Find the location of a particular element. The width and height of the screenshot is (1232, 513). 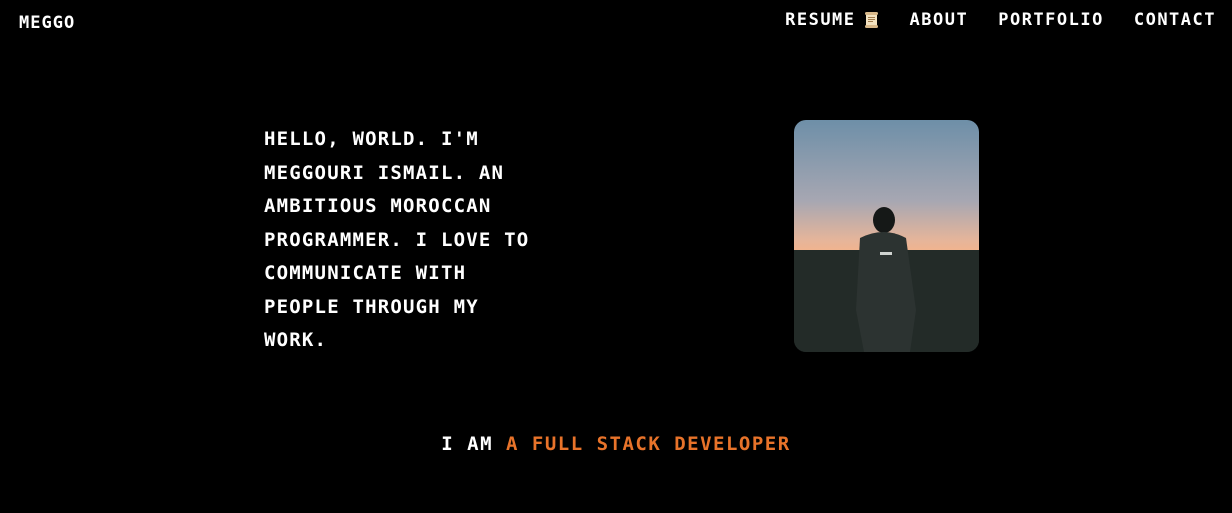

main-nav: RESUME ABOUT PORTFOLIO CONTACT is located at coordinates (1000, 20).